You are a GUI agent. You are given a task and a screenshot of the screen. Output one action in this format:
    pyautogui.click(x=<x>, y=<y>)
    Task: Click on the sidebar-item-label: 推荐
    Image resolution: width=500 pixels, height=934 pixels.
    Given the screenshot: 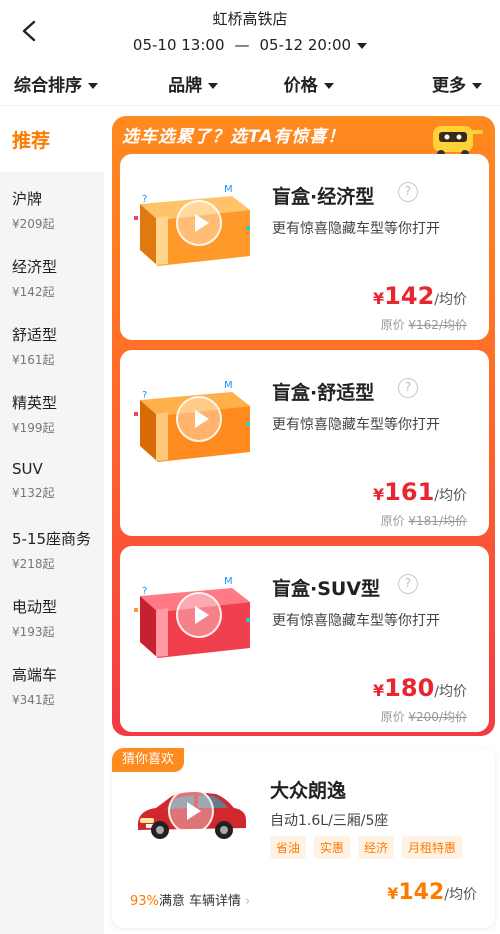 What is the action you would take?
    pyautogui.click(x=31, y=141)
    